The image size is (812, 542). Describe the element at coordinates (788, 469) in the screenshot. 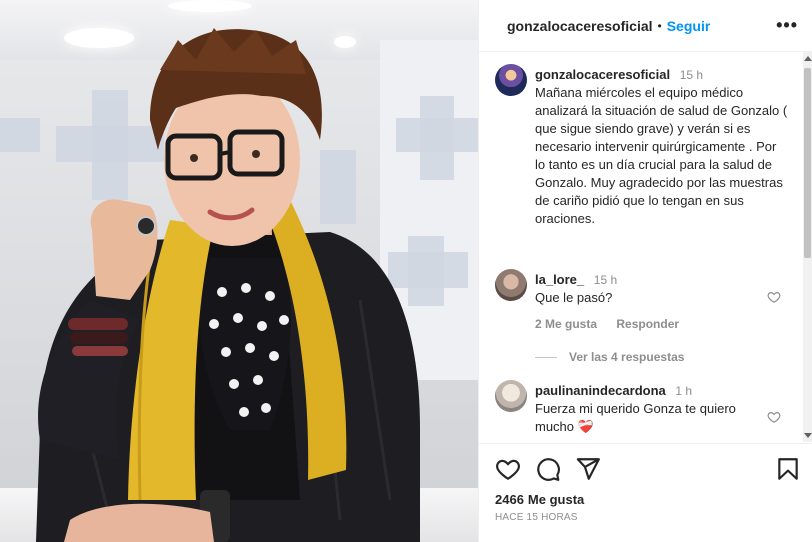

I see `bookmark-icon` at that location.